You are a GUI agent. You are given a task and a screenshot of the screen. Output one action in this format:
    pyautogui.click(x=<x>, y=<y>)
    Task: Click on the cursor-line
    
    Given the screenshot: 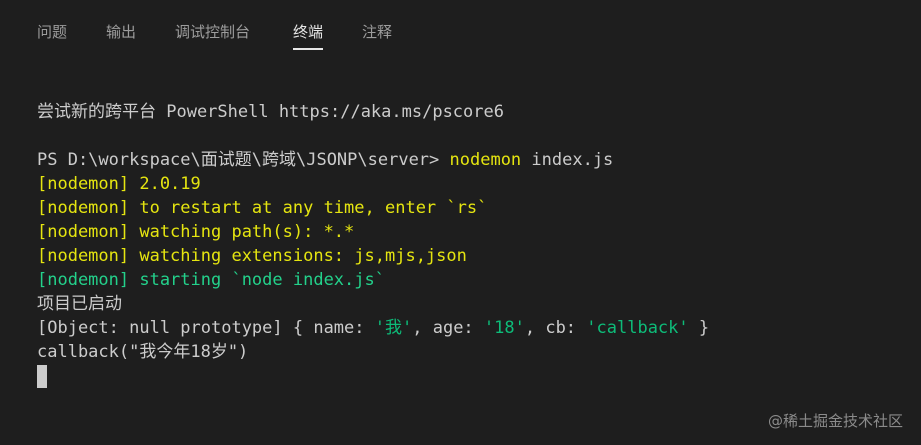 What is the action you would take?
    pyautogui.click(x=472, y=376)
    